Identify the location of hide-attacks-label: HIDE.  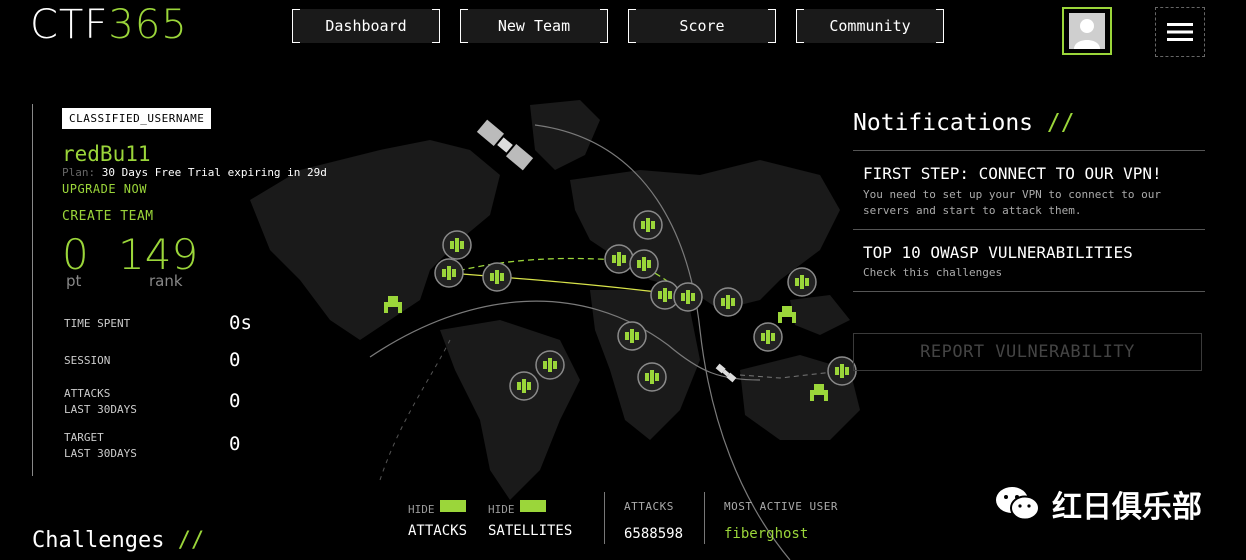
(421, 509).